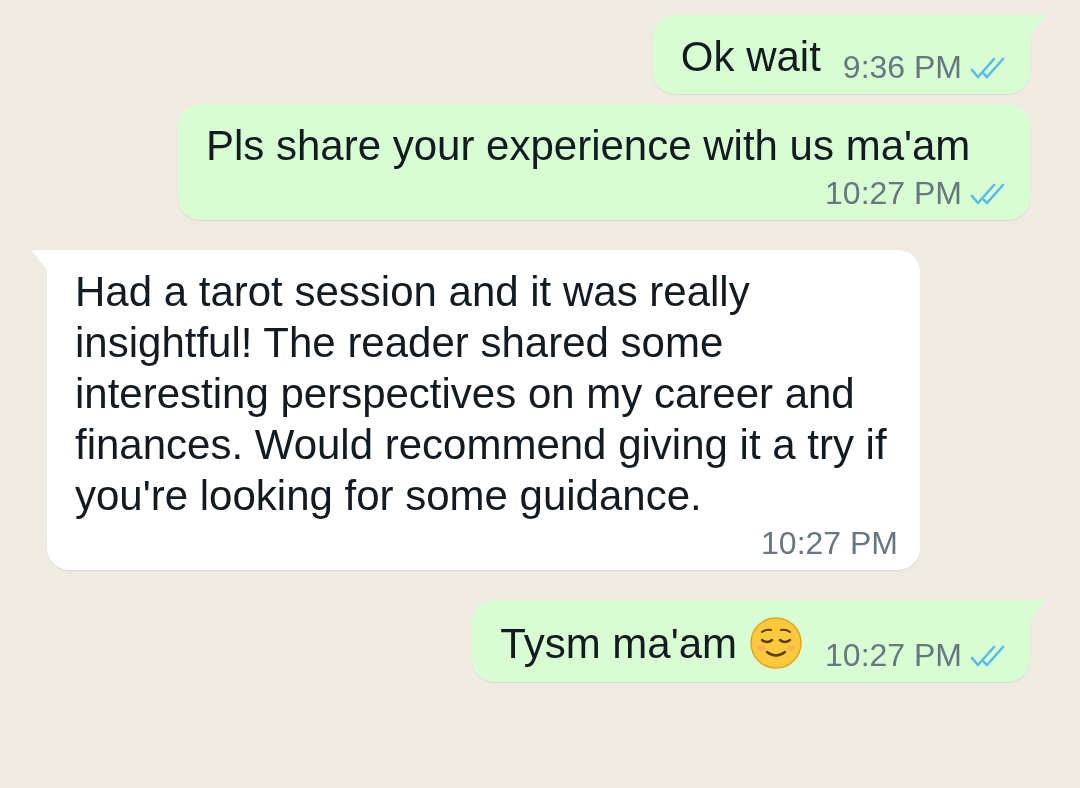 The height and width of the screenshot is (788, 1080). What do you see at coordinates (902, 67) in the screenshot?
I see `message-time: 9:36 PM` at bounding box center [902, 67].